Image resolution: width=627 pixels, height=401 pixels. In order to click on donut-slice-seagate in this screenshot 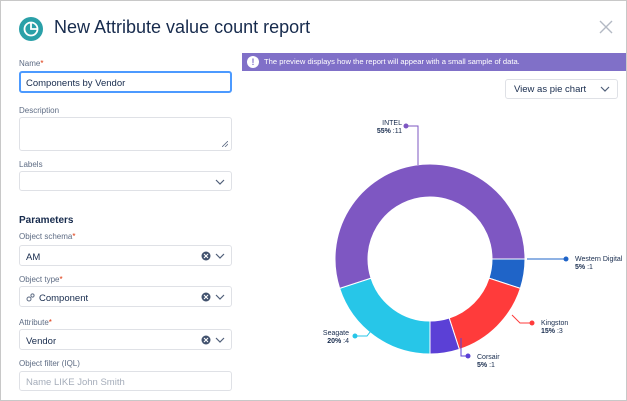, I will do `click(385, 316)`.